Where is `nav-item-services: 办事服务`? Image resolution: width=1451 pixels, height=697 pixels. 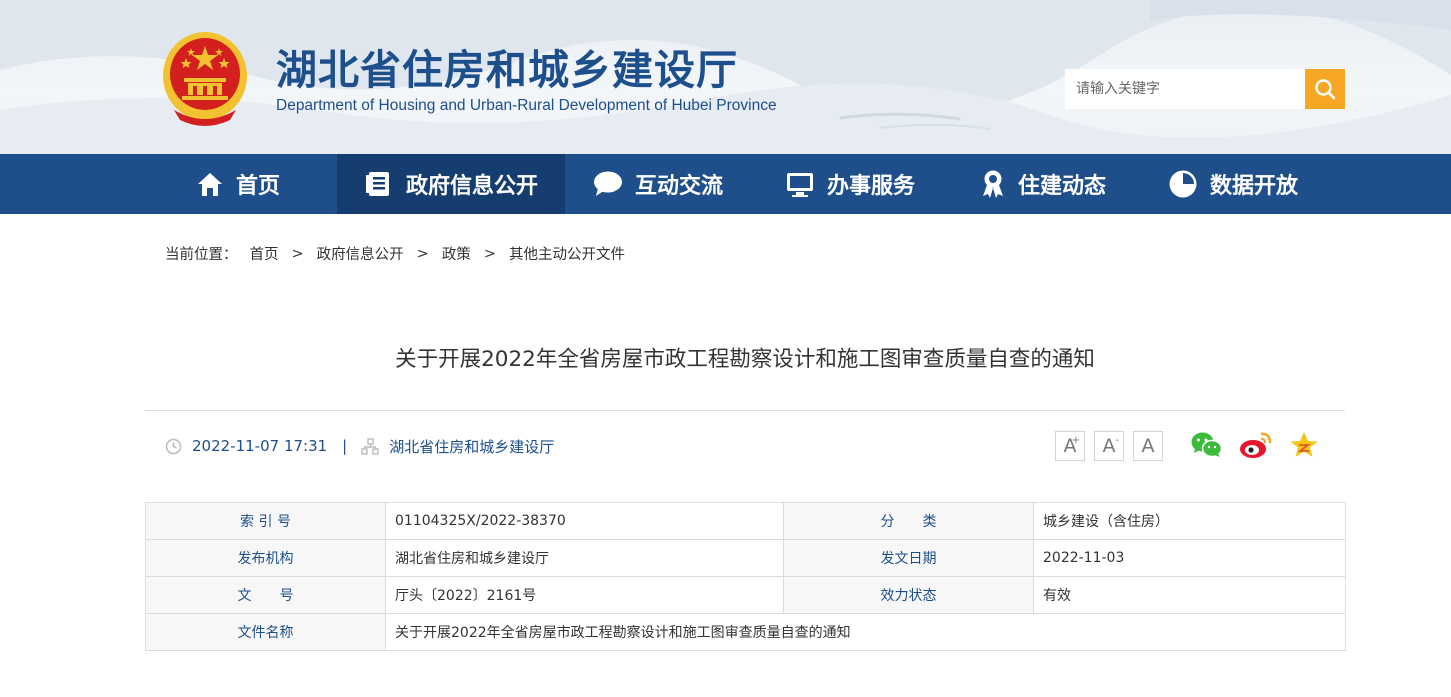
nav-item-services: 办事服务 is located at coordinates (850, 184).